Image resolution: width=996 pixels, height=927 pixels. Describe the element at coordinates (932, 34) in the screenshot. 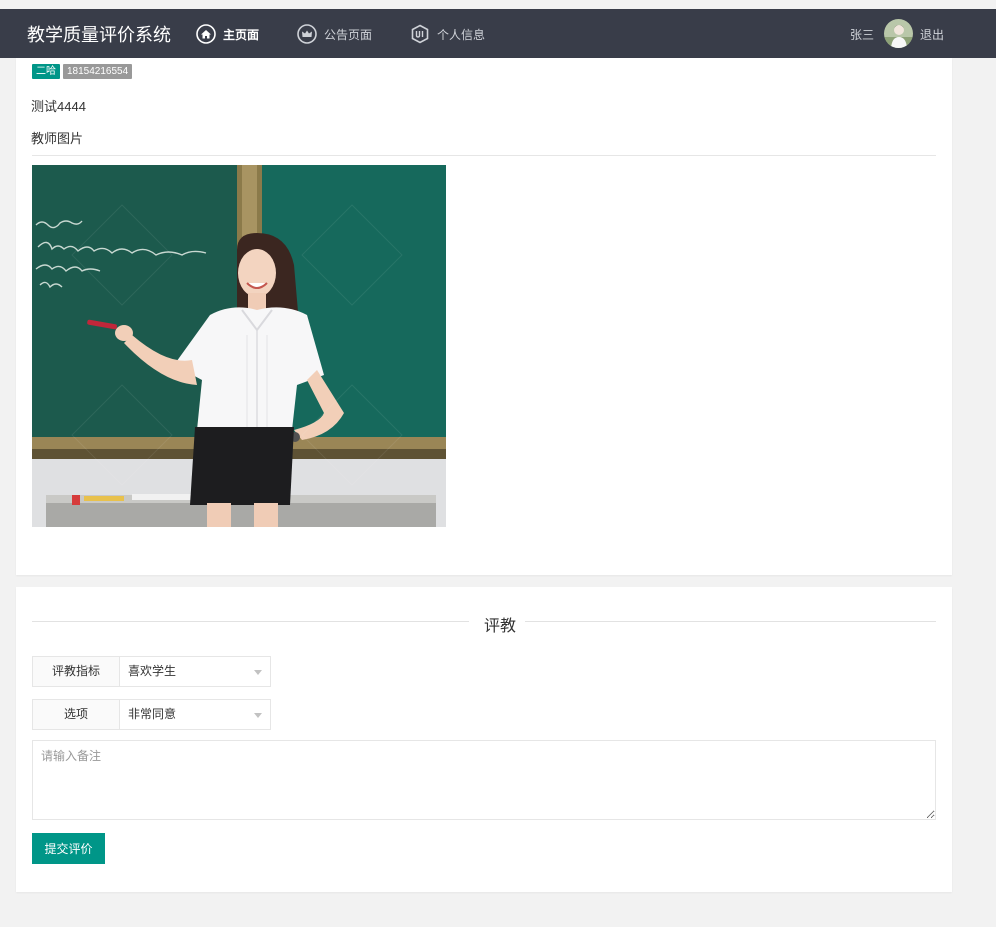

I see `logout-link: 退出` at that location.